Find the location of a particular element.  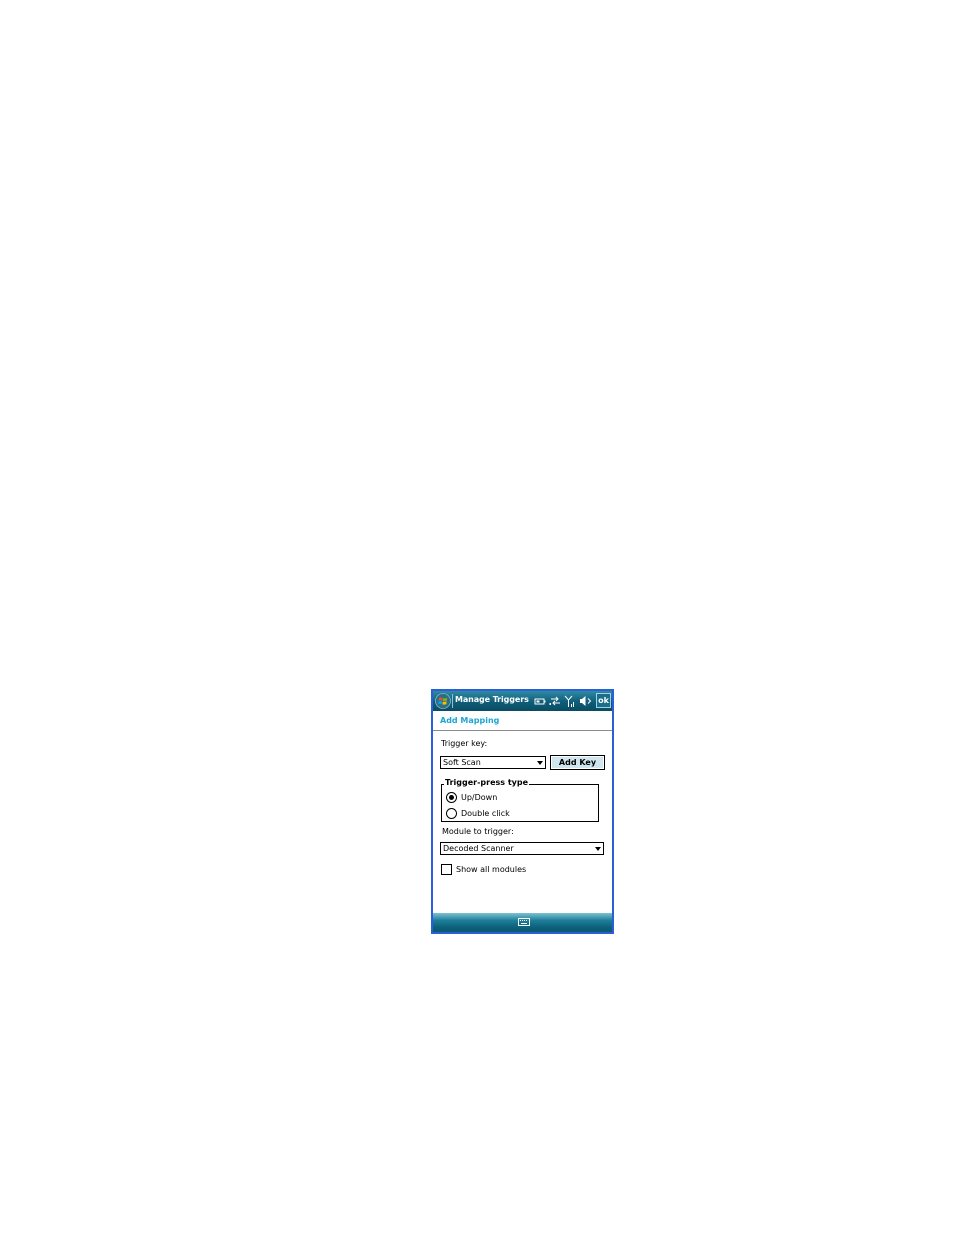

menu-bar is located at coordinates (522, 922).